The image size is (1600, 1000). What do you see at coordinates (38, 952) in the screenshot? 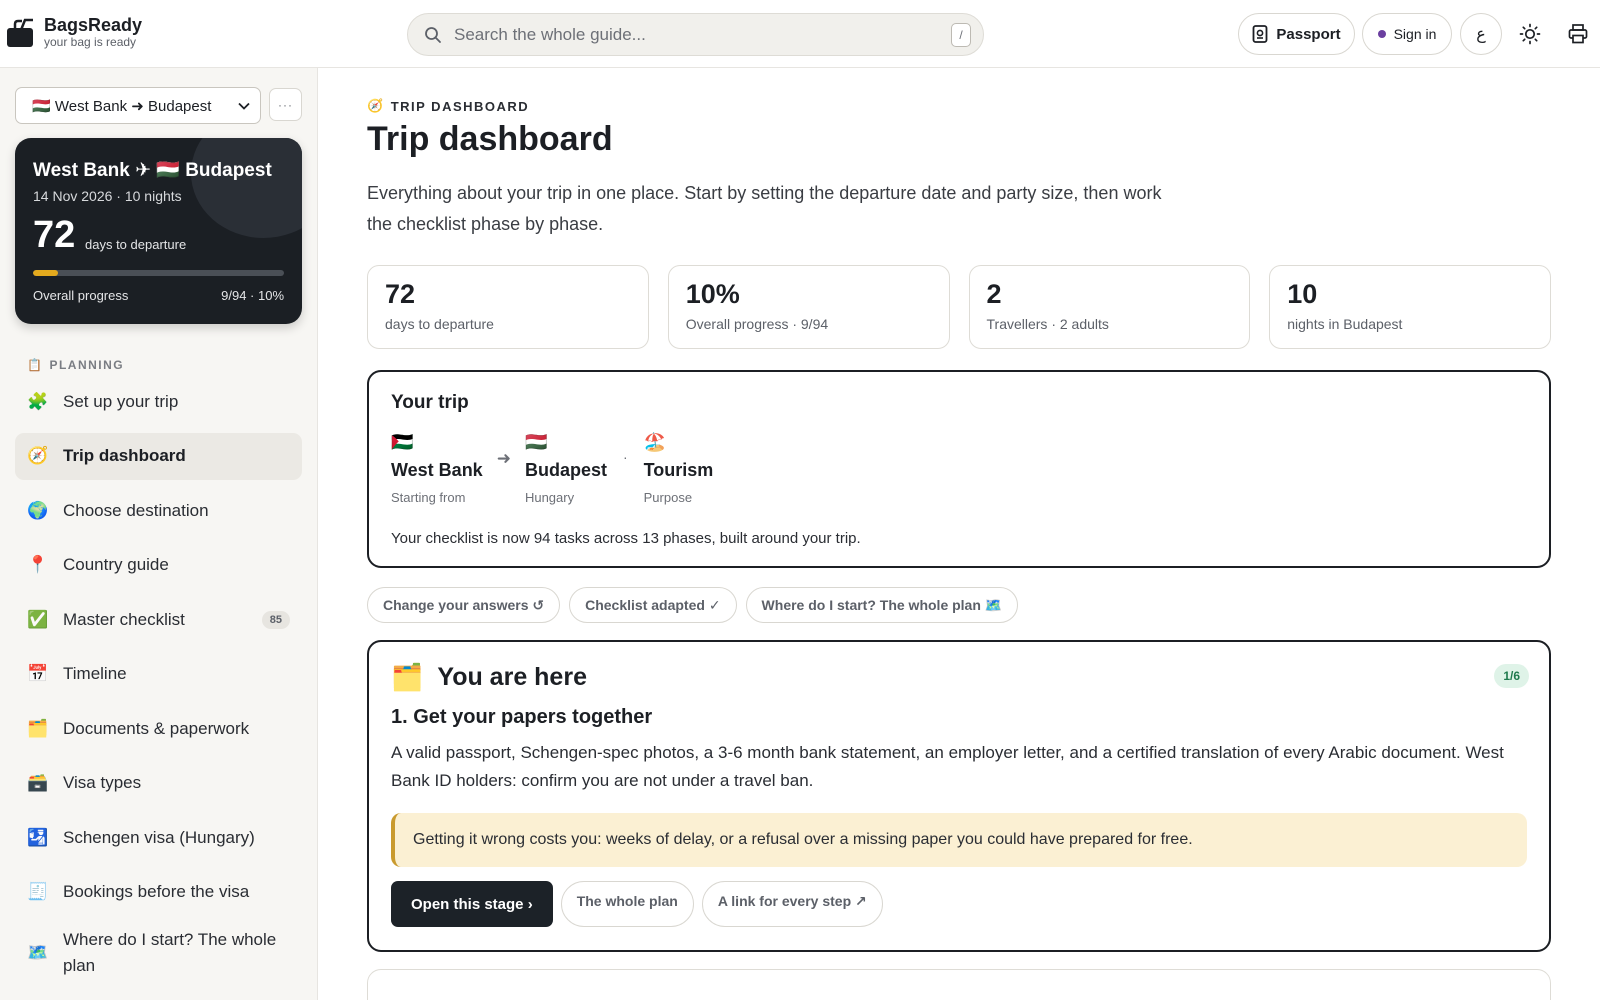
I see `map-icon: 🗺️` at bounding box center [38, 952].